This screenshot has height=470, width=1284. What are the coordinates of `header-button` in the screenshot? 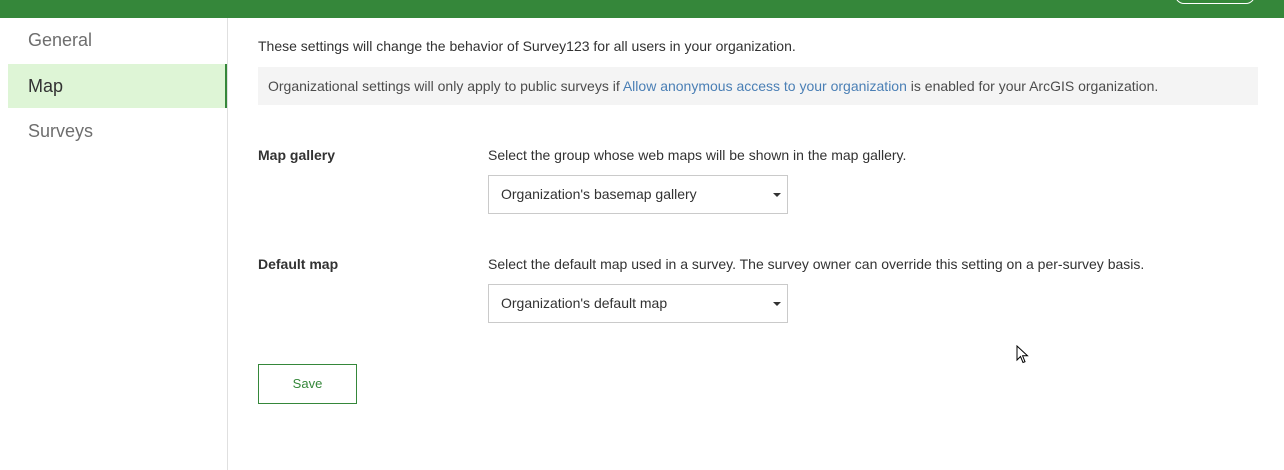 It's located at (1215, 2).